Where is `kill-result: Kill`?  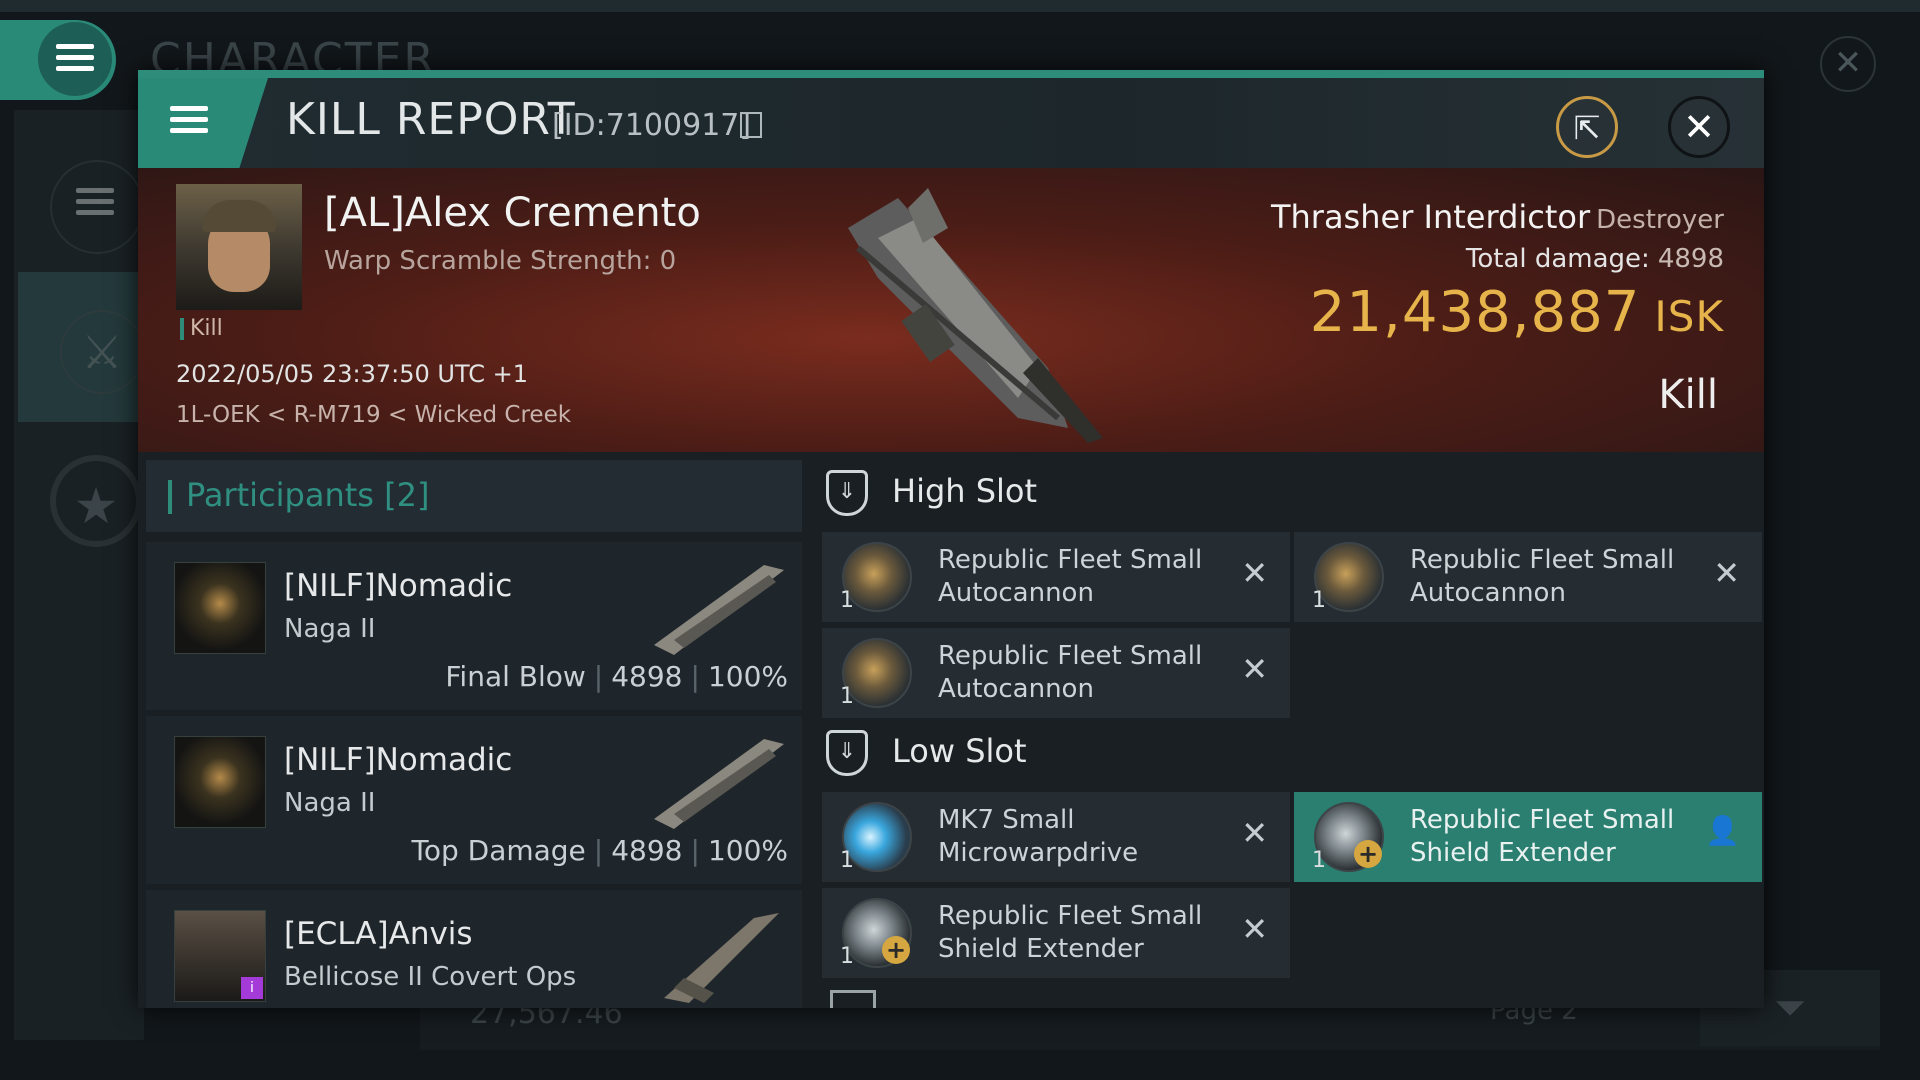
kill-result: Kill is located at coordinates (1688, 395).